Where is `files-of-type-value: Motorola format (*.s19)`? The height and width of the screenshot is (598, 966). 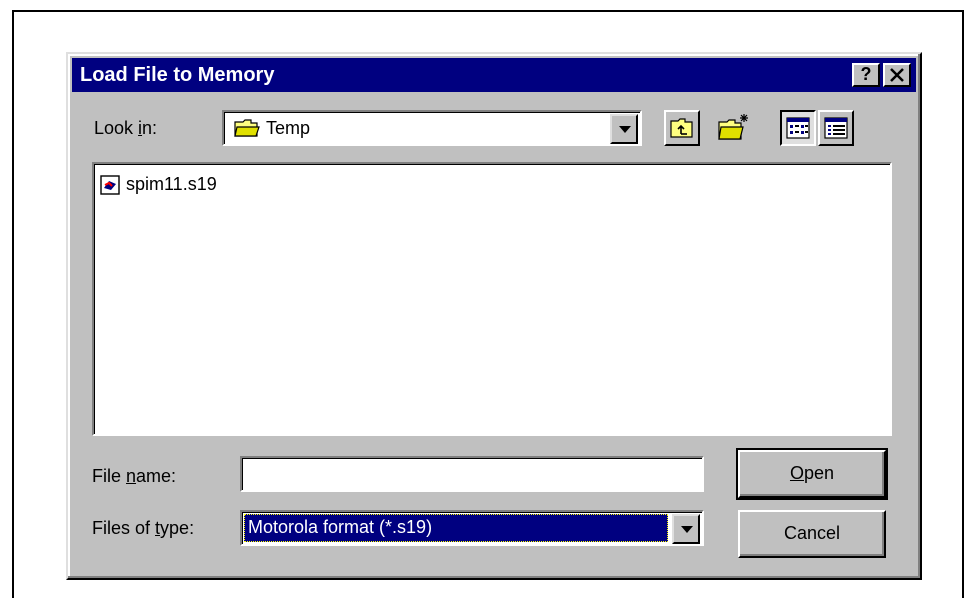 files-of-type-value: Motorola format (*.s19) is located at coordinates (340, 527).